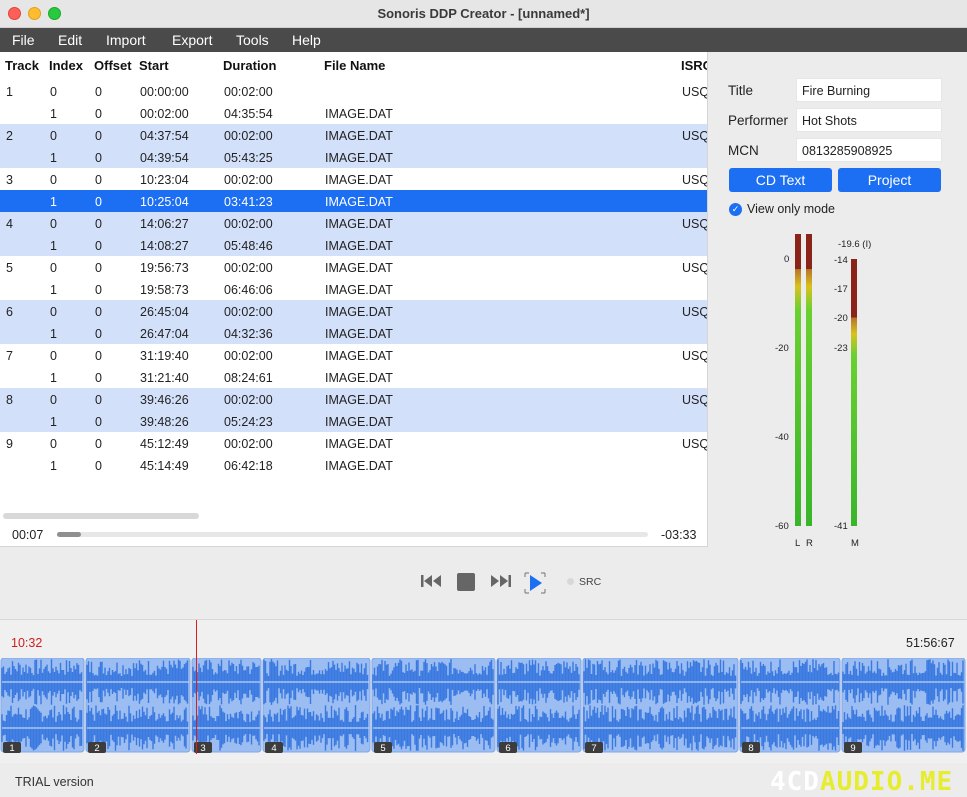 This screenshot has height=797, width=967. Describe the element at coordinates (780, 180) in the screenshot. I see `cd-text-button: CD Text` at that location.